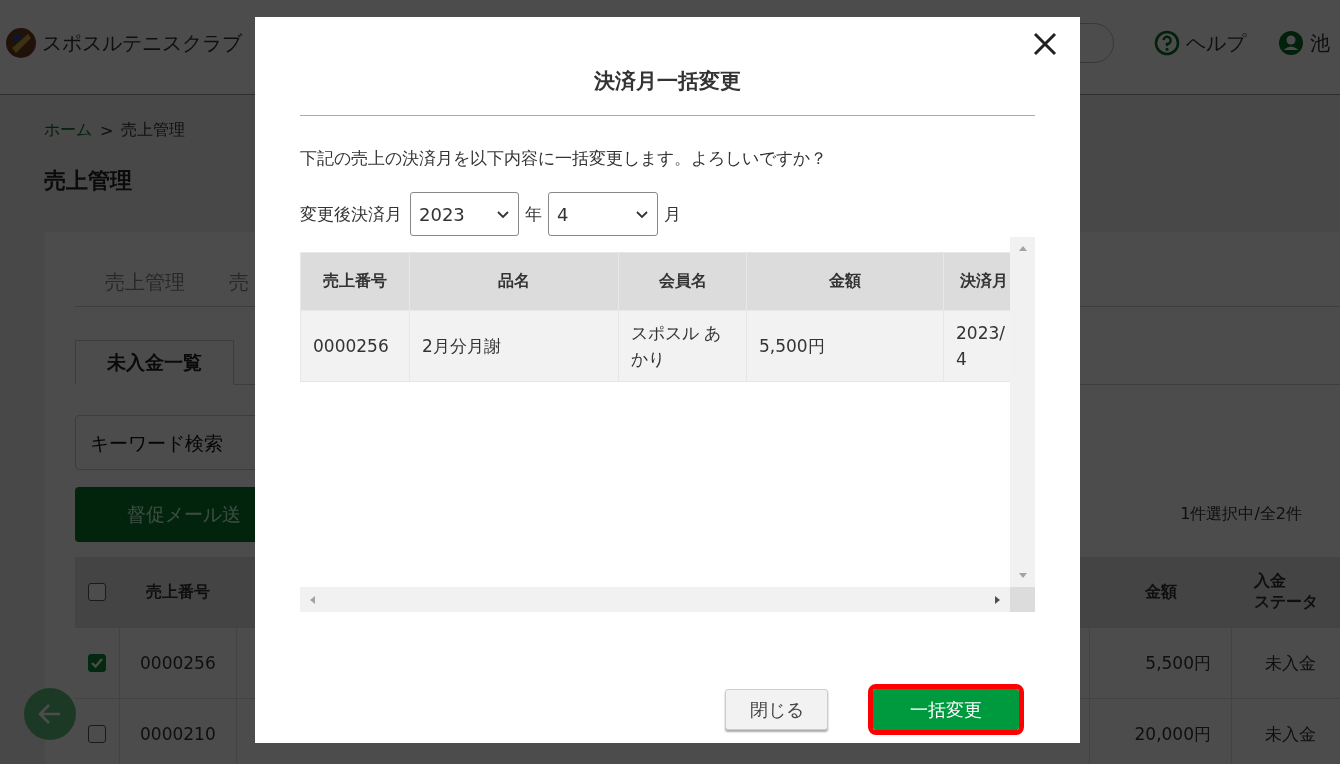 The image size is (1340, 764). I want to click on table-cell: 2023/4, so click(976, 346).